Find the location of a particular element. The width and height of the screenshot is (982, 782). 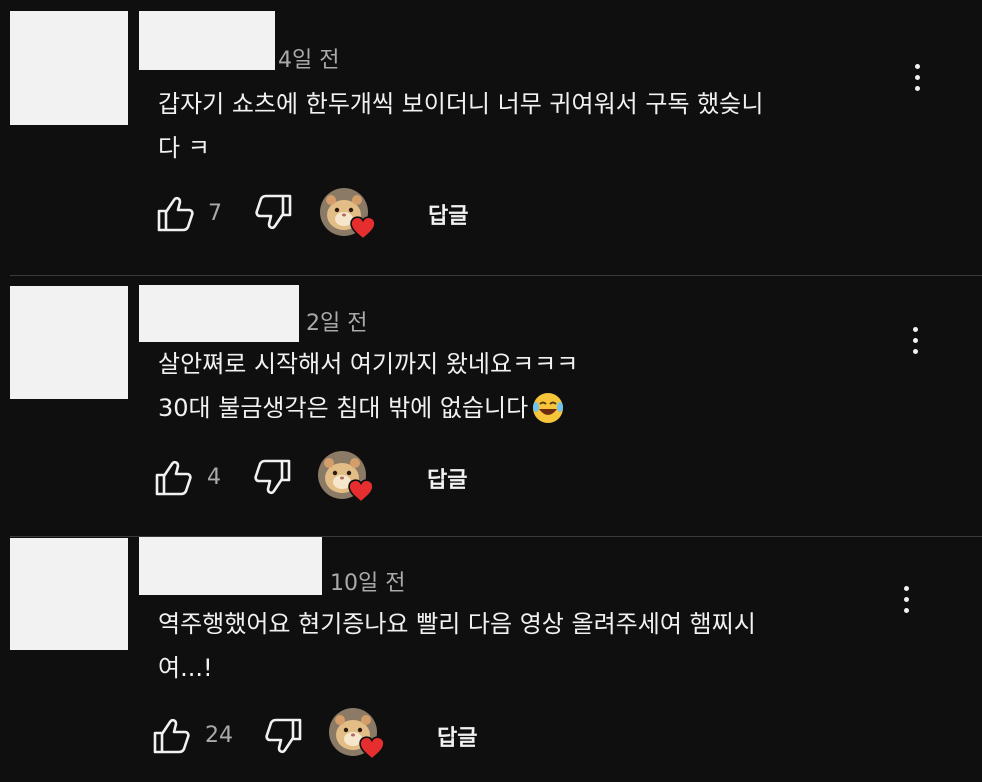

comment-text-line: 역주행했어요 현기증나요 빨리 다음 영상 올려주세여 햄찌시 is located at coordinates (457, 624).